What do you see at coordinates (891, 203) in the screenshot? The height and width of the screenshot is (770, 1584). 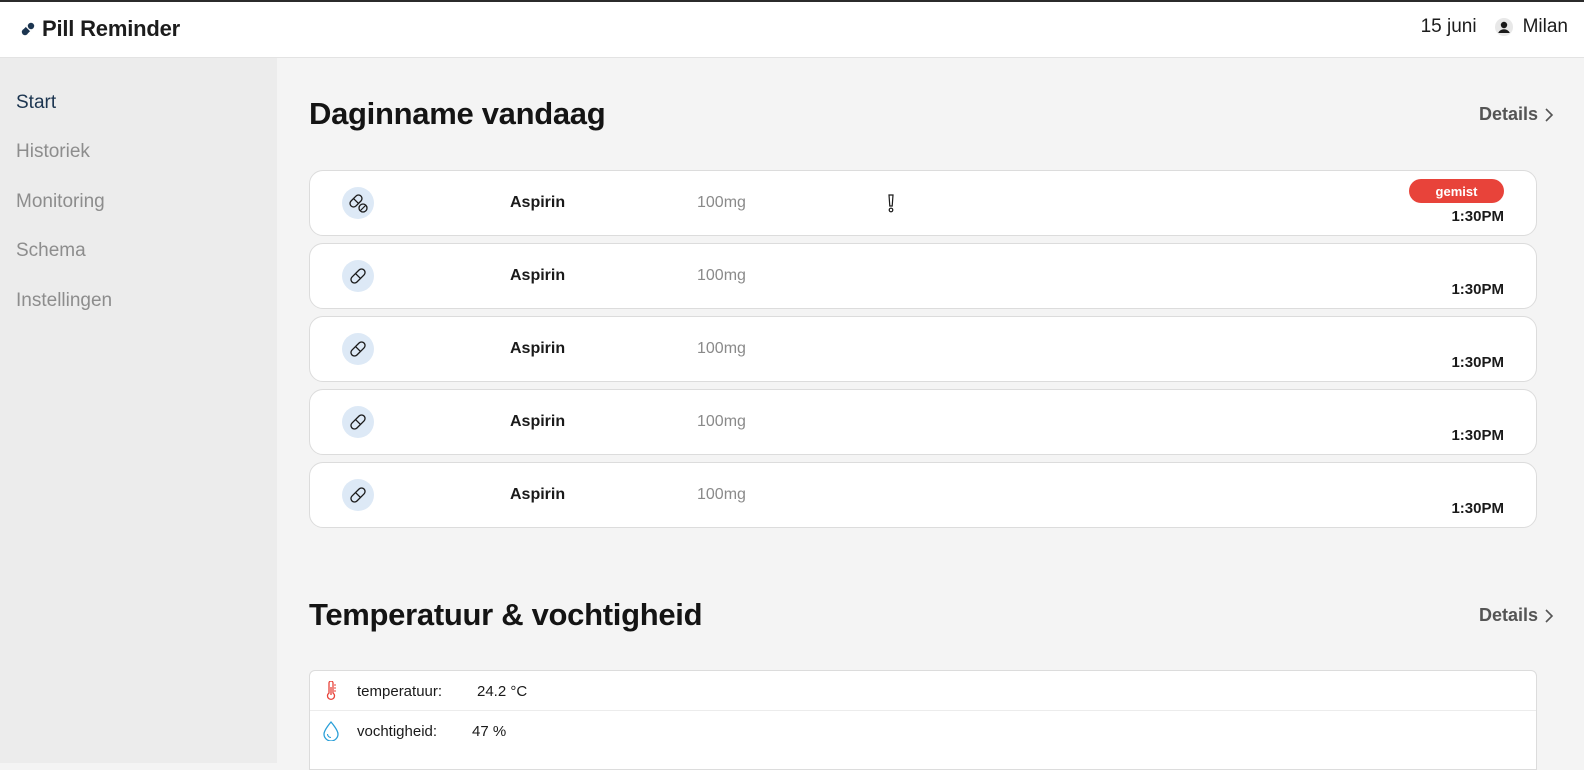 I see `exclamation-icon` at bounding box center [891, 203].